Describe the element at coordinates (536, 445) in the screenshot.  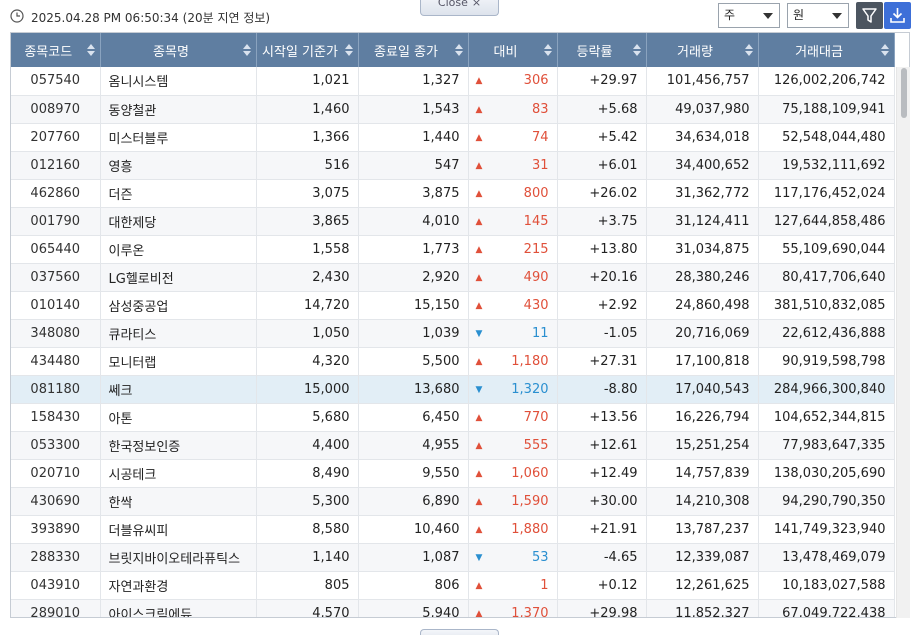
I see `change-value: 555` at that location.